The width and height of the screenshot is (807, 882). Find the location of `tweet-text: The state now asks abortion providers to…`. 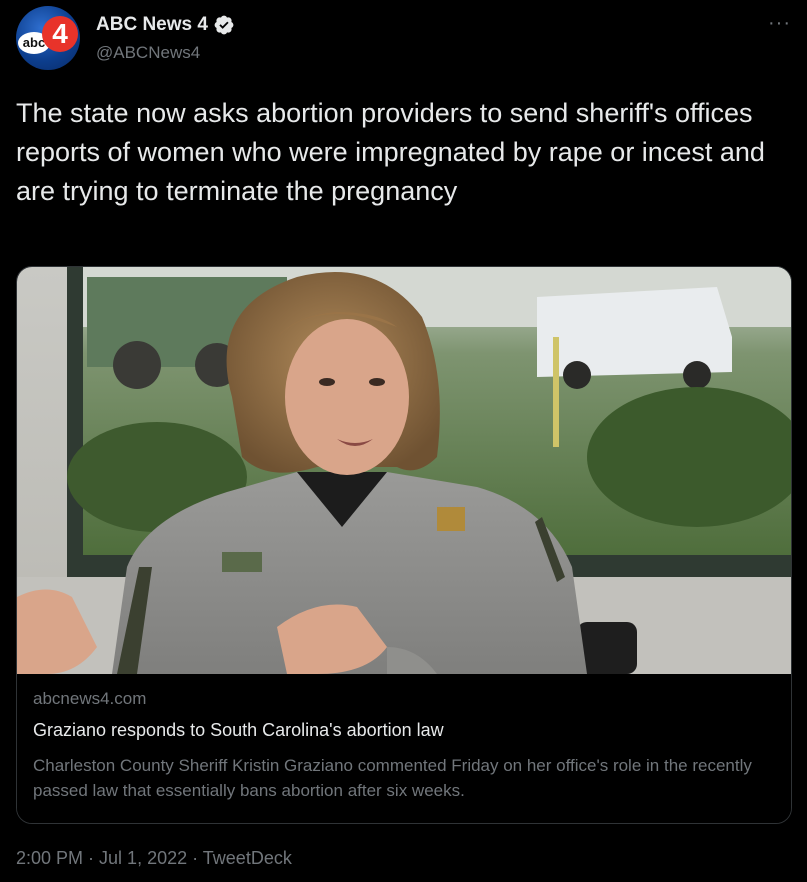

tweet-text: The state now asks abortion providers to… is located at coordinates (390, 152).